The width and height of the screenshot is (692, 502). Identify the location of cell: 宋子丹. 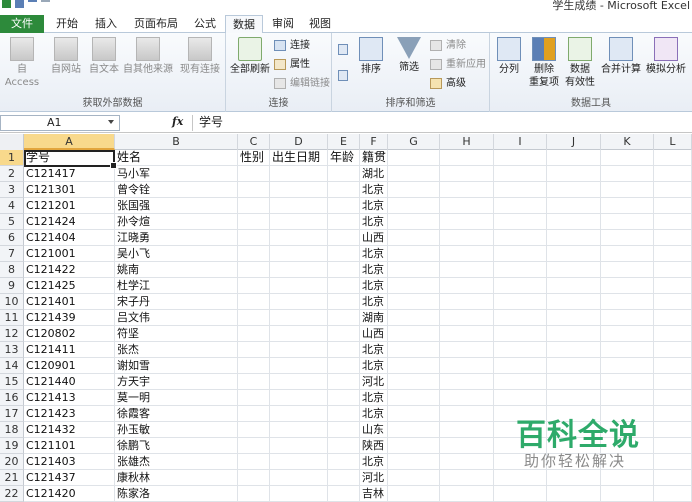
(176, 302).